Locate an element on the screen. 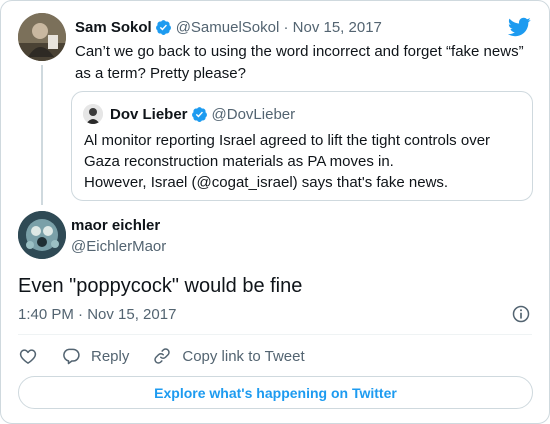 Image resolution: width=550 pixels, height=424 pixels. reply-button: Reply is located at coordinates (95, 356).